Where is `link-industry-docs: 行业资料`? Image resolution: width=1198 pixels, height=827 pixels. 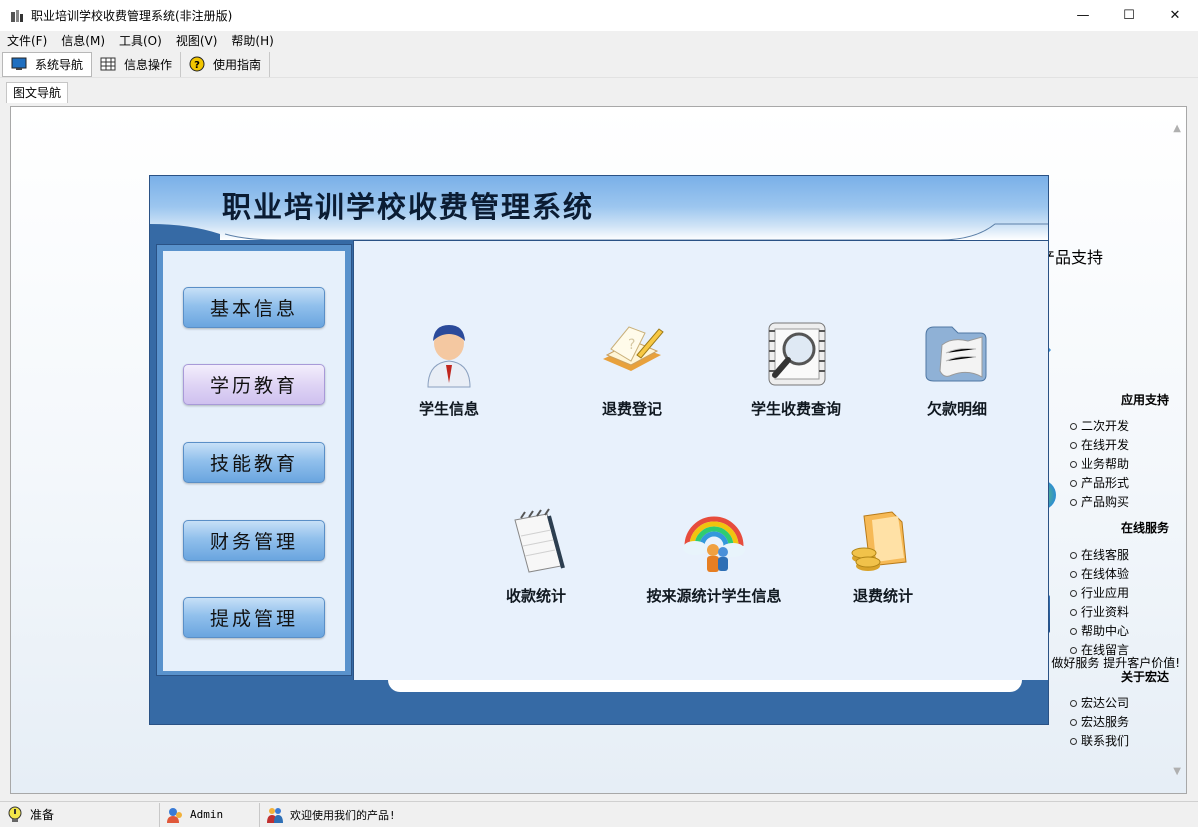 link-industry-docs: 行业资料 is located at coordinates (1099, 611).